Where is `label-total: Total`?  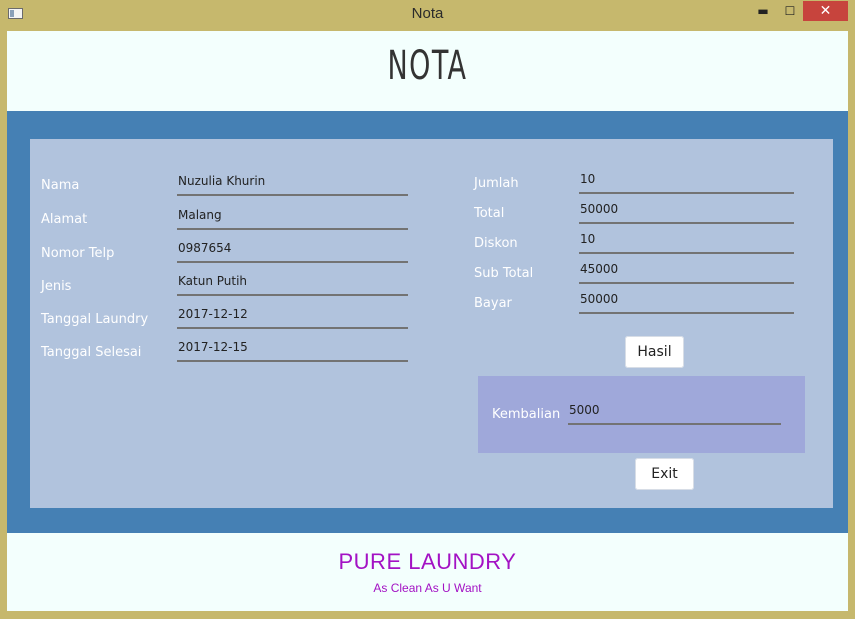 label-total: Total is located at coordinates (489, 213).